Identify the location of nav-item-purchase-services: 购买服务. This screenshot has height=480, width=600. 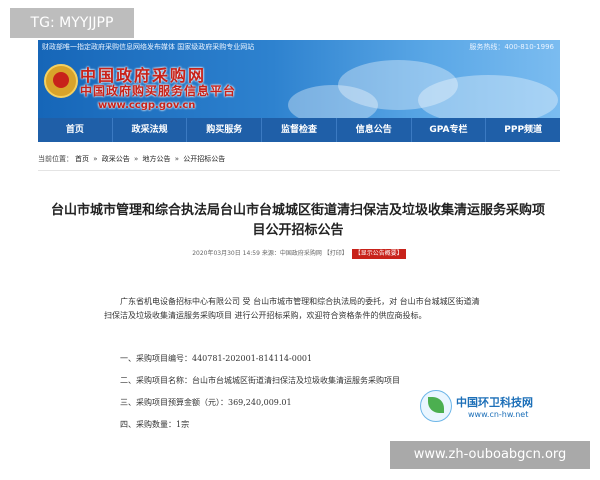
(225, 130).